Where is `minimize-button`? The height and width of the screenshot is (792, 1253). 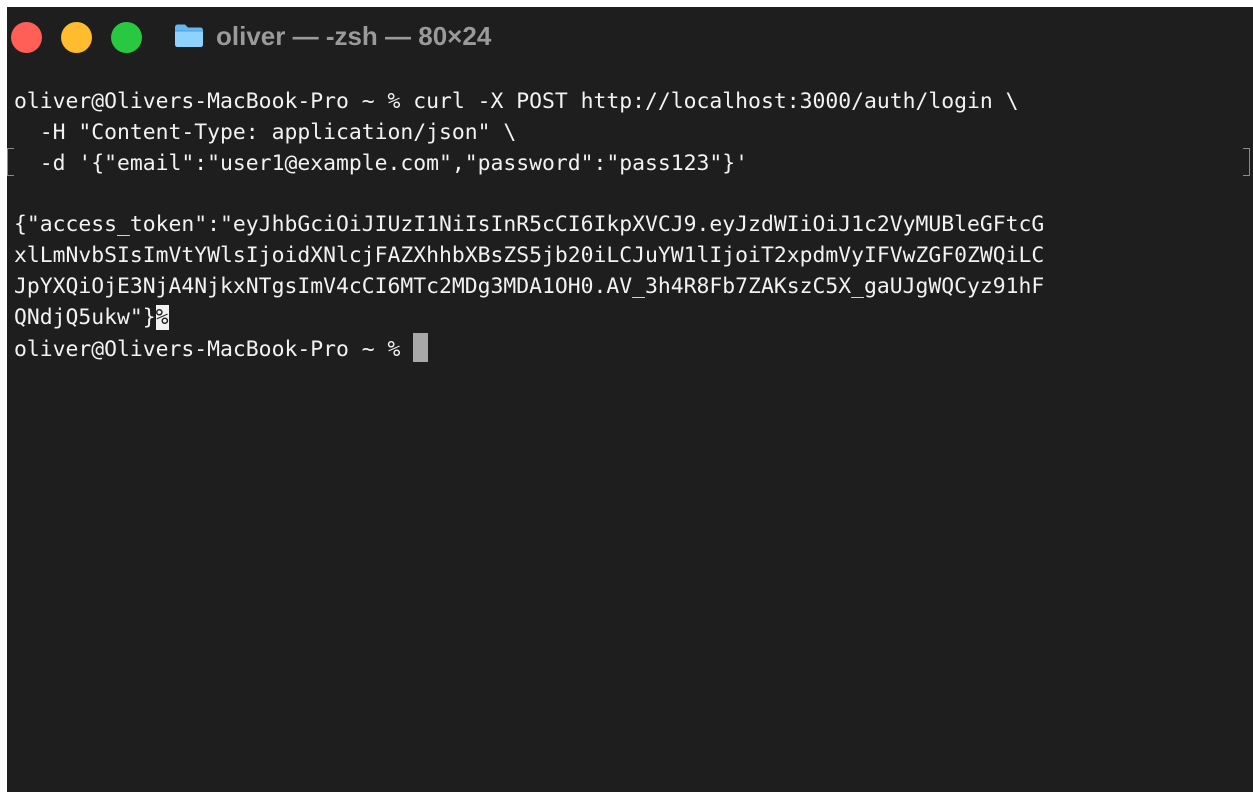
minimize-button is located at coordinates (76, 37).